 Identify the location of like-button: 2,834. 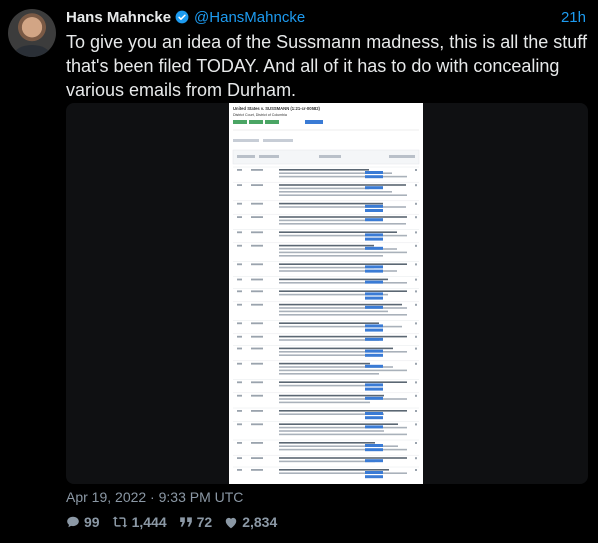
(250, 522).